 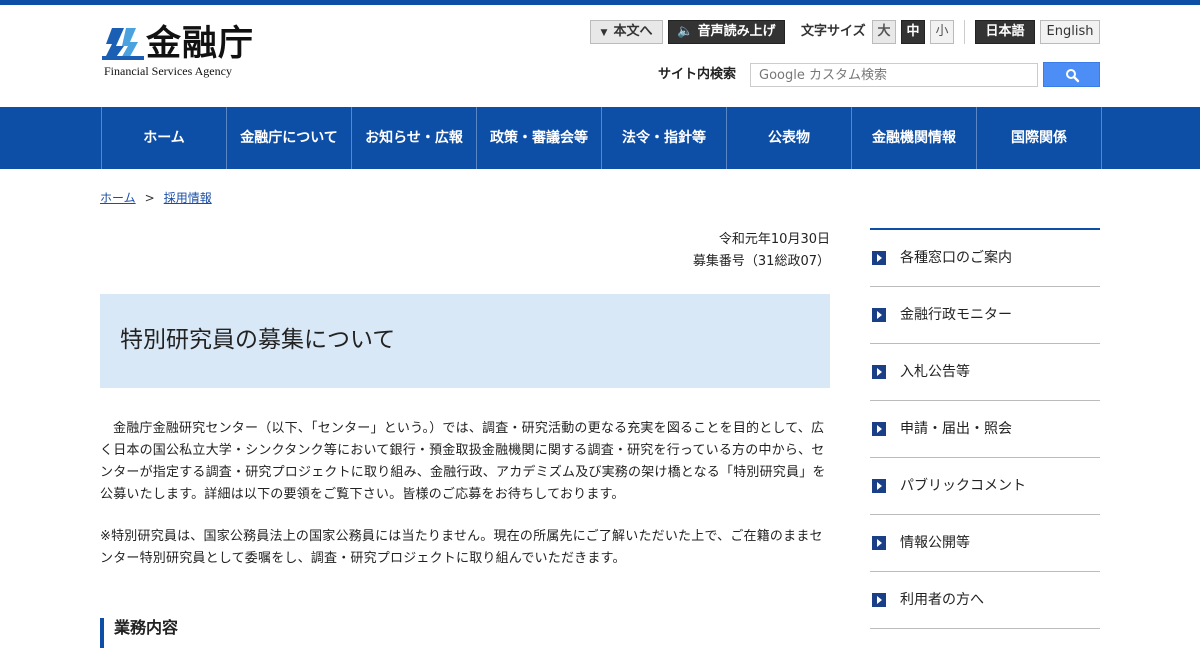 What do you see at coordinates (164, 138) in the screenshot?
I see `nav-item-home: ホーム` at bounding box center [164, 138].